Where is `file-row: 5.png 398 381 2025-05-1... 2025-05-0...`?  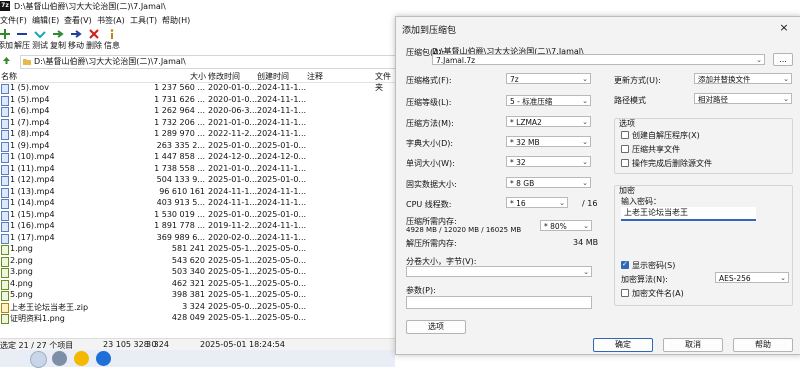 file-row: 5.png 398 381 2025-05-1... 2025-05-0... is located at coordinates (197, 295).